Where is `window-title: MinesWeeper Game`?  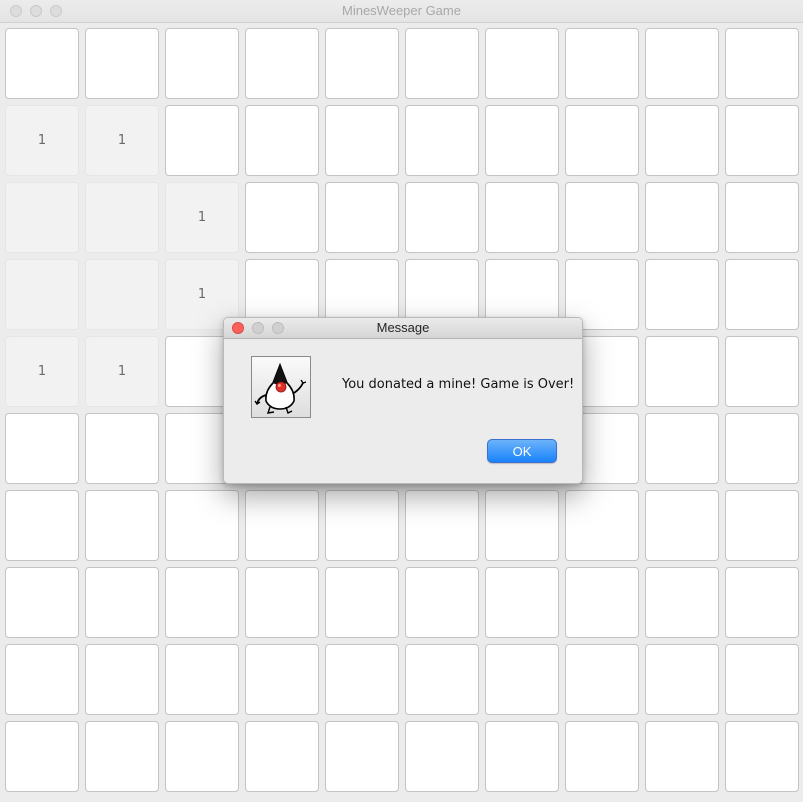 window-title: MinesWeeper Game is located at coordinates (401, 10).